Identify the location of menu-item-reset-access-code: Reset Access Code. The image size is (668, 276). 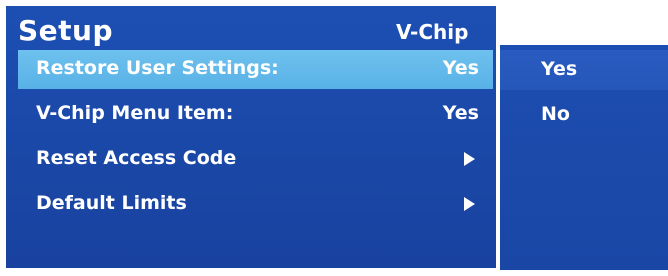
(255, 159).